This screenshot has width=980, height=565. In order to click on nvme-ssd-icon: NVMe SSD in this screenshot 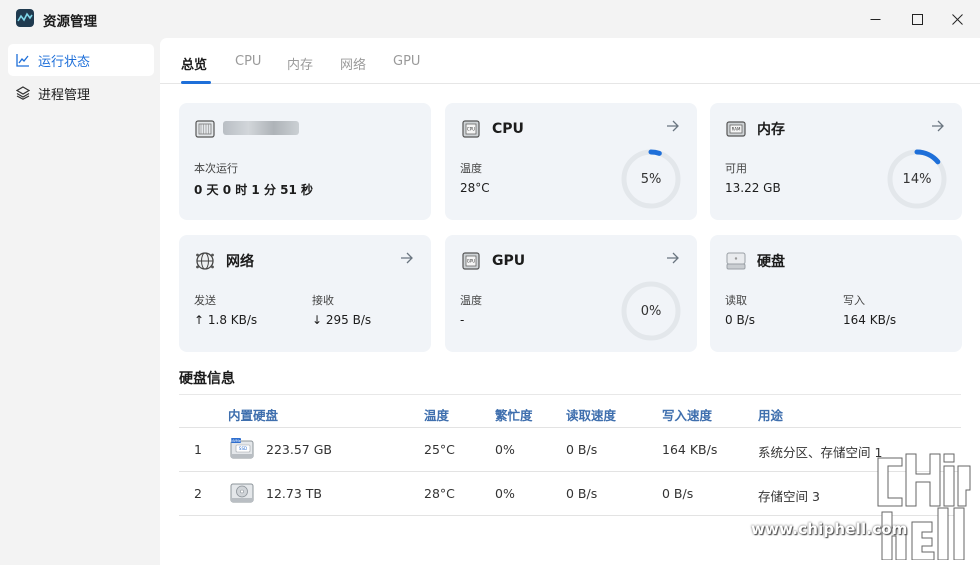, I will do `click(242, 448)`.